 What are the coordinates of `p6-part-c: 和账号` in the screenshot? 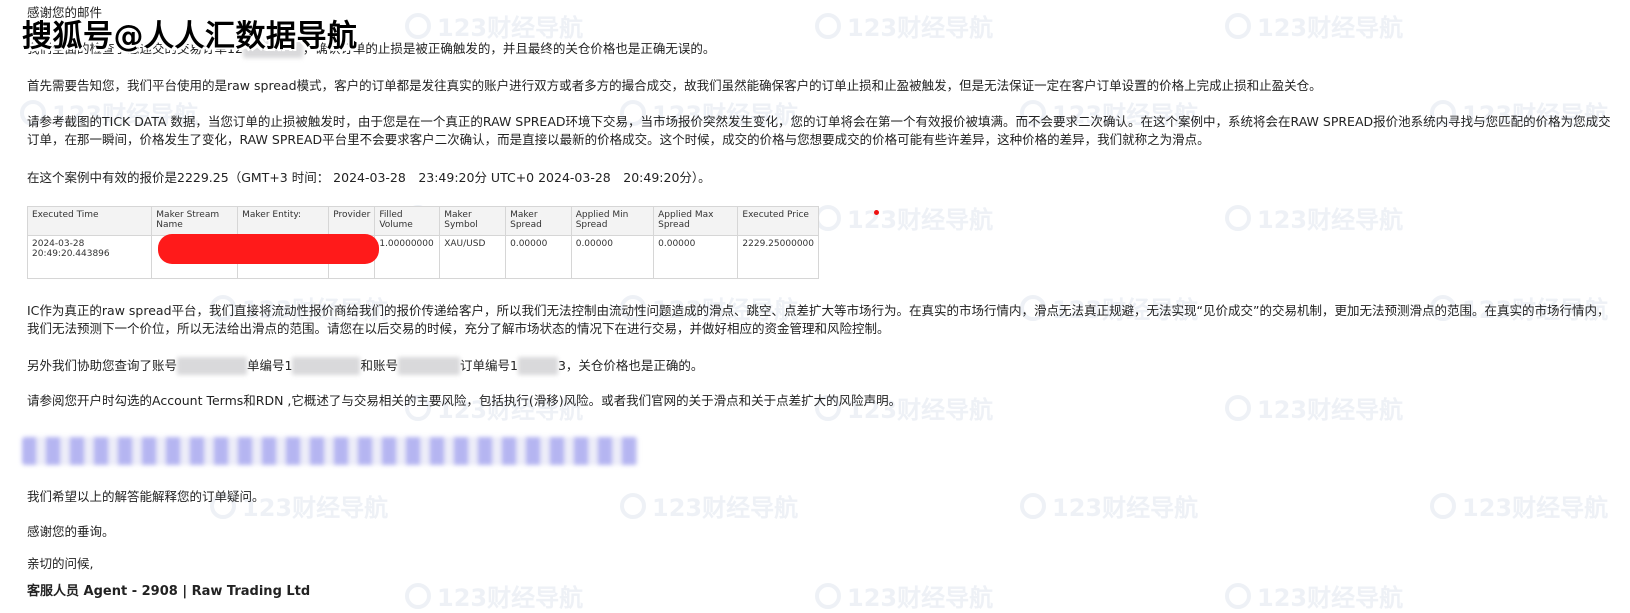 It's located at (379, 365).